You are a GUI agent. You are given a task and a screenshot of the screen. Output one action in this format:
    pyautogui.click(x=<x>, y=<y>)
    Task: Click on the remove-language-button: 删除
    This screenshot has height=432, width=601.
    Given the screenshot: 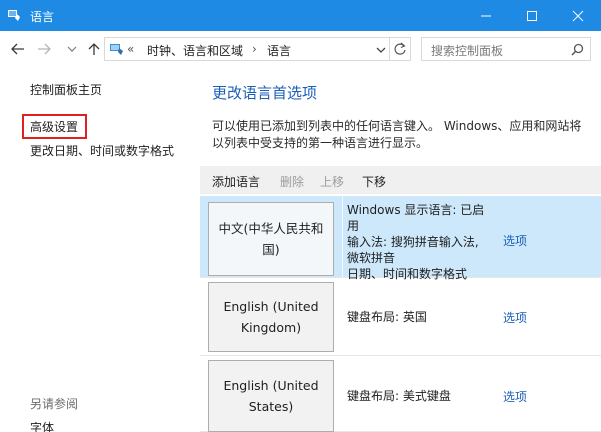 What is the action you would take?
    pyautogui.click(x=292, y=181)
    